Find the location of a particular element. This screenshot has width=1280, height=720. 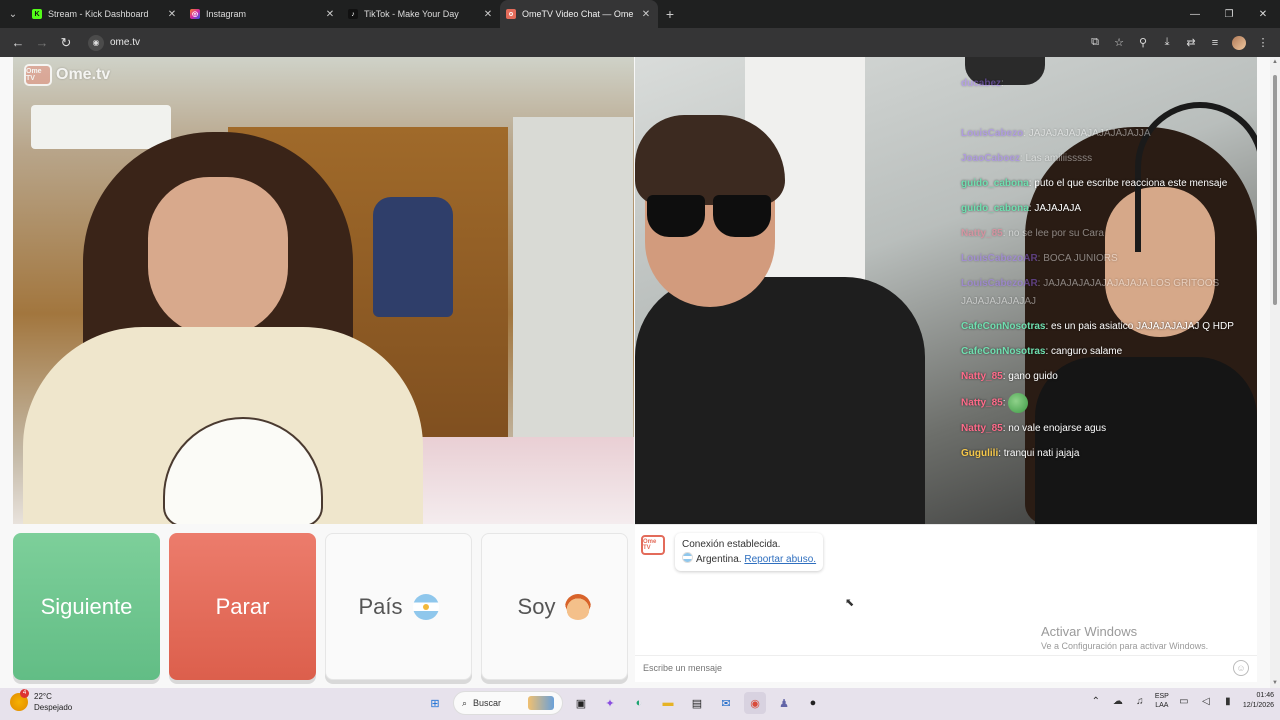

copilot-icon: ✦ is located at coordinates (610, 703).